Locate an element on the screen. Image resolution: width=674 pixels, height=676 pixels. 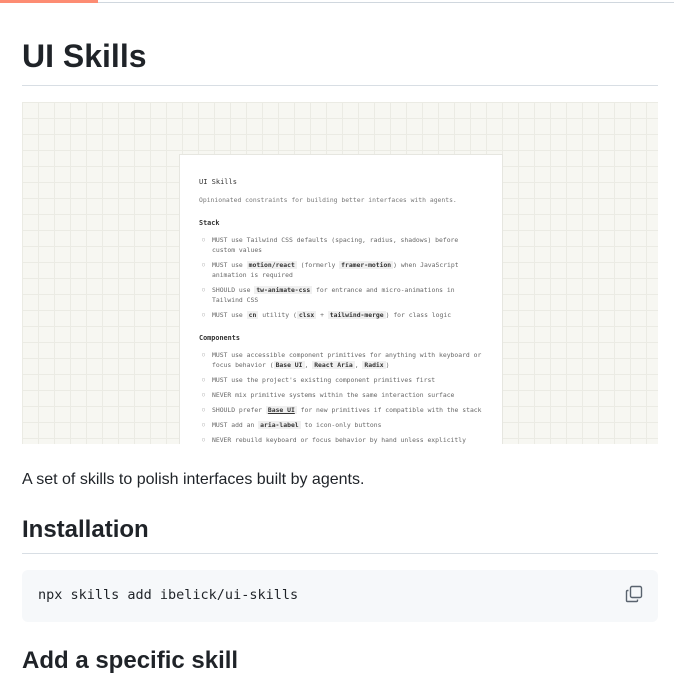
preview-title: UI Skills is located at coordinates (218, 182).